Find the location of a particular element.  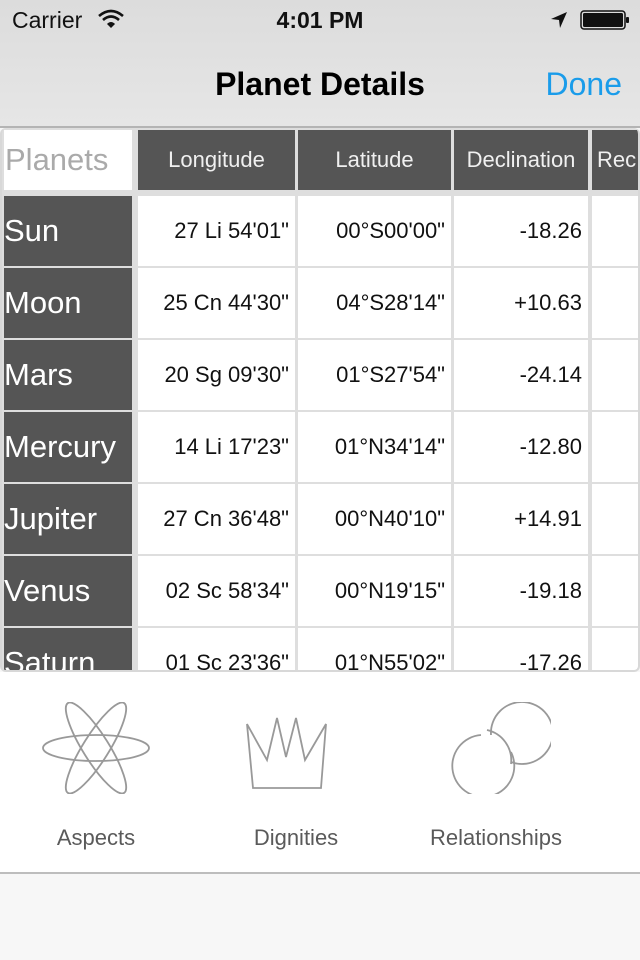

column-header-longitude: Longitude is located at coordinates (216, 160).